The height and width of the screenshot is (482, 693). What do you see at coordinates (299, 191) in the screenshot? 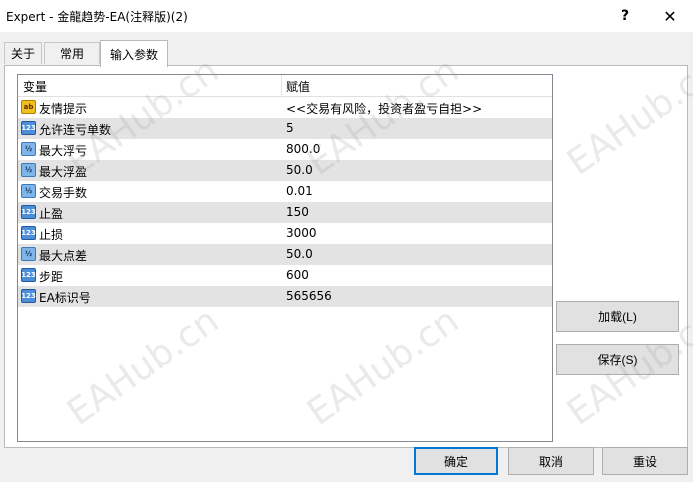
I see `parameter-value: 0.01` at bounding box center [299, 191].